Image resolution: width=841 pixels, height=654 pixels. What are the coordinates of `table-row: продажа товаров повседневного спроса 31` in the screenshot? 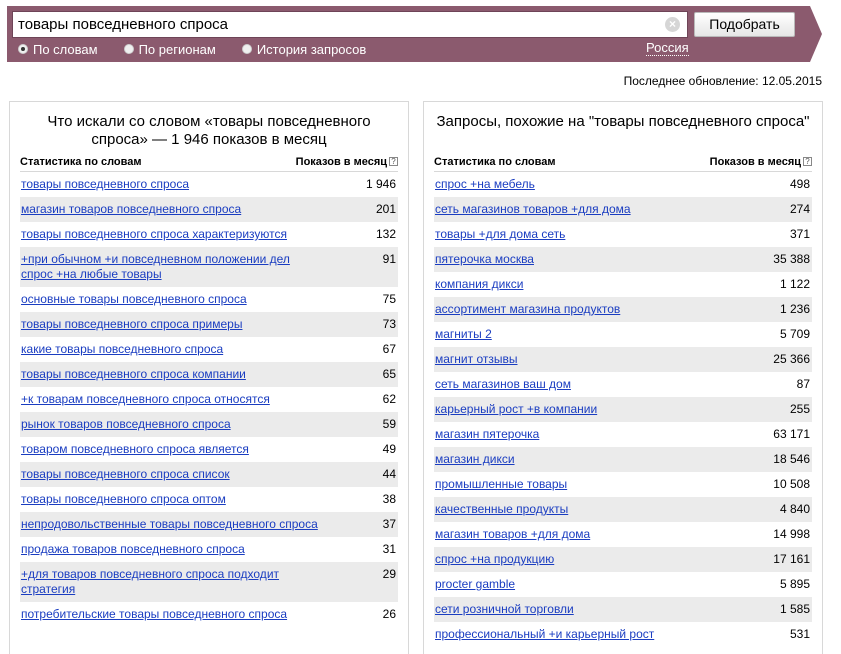 It's located at (209, 549).